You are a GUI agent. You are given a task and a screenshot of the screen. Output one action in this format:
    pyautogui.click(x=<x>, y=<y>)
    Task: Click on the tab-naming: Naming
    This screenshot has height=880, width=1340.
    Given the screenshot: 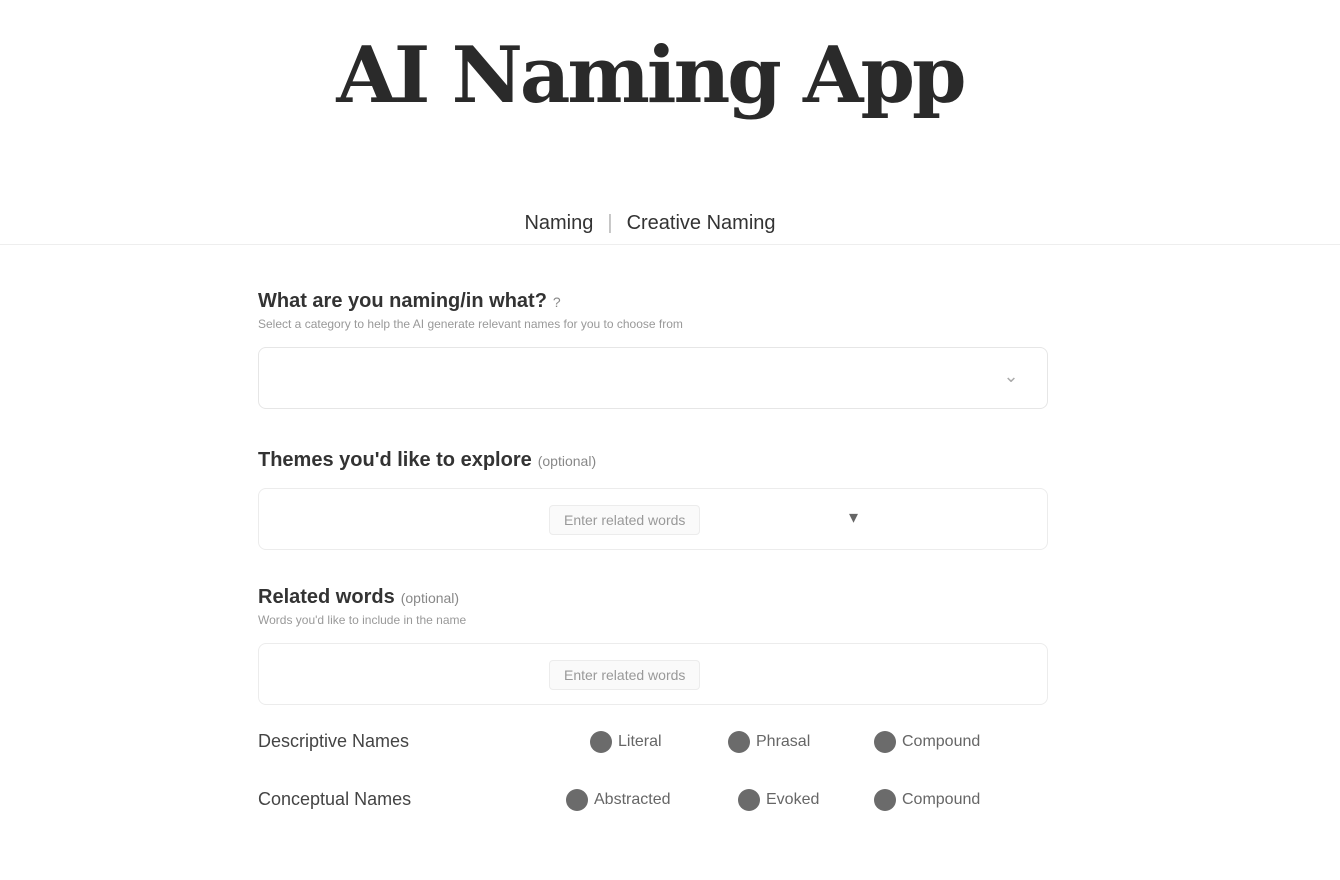 What is the action you would take?
    pyautogui.click(x=558, y=223)
    